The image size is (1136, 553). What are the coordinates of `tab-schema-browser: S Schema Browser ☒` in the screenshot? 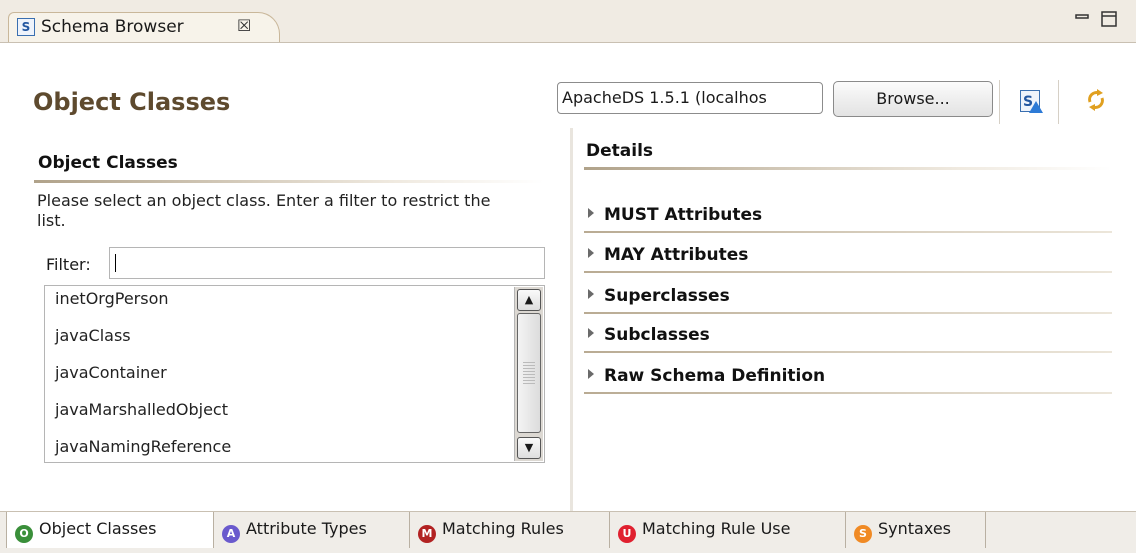 It's located at (144, 27).